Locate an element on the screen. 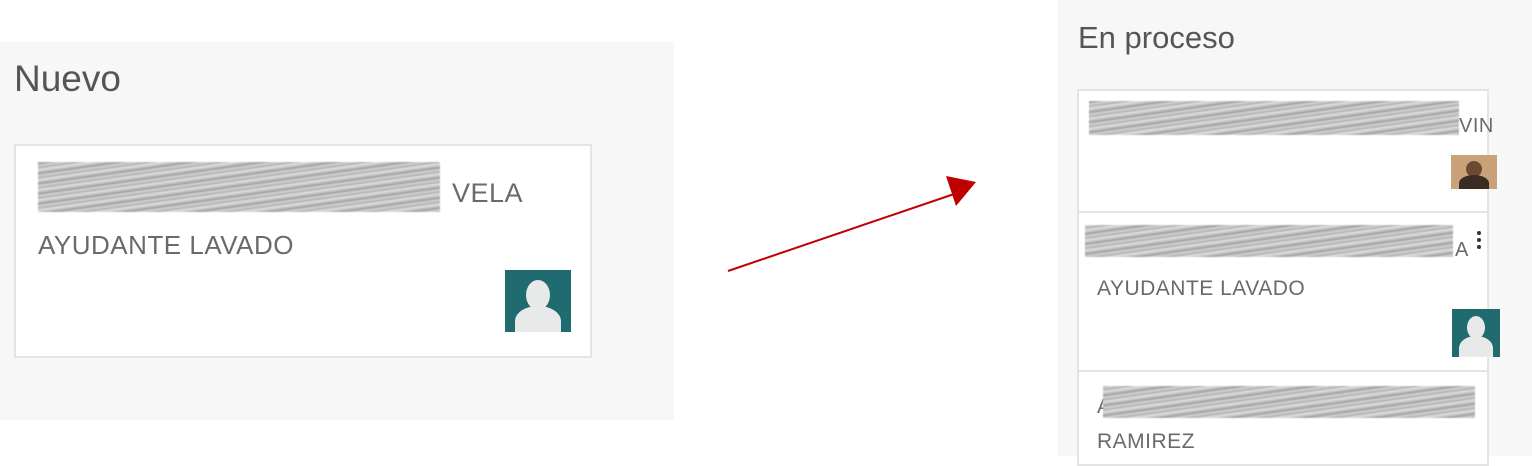  arrow-icon is located at coordinates (851, 224).